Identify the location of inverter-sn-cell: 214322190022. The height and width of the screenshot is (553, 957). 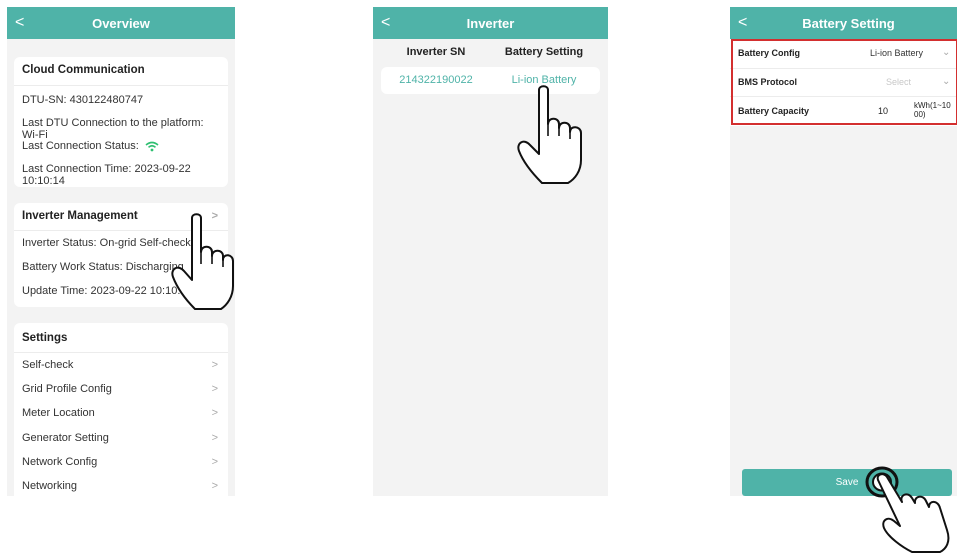
(436, 80).